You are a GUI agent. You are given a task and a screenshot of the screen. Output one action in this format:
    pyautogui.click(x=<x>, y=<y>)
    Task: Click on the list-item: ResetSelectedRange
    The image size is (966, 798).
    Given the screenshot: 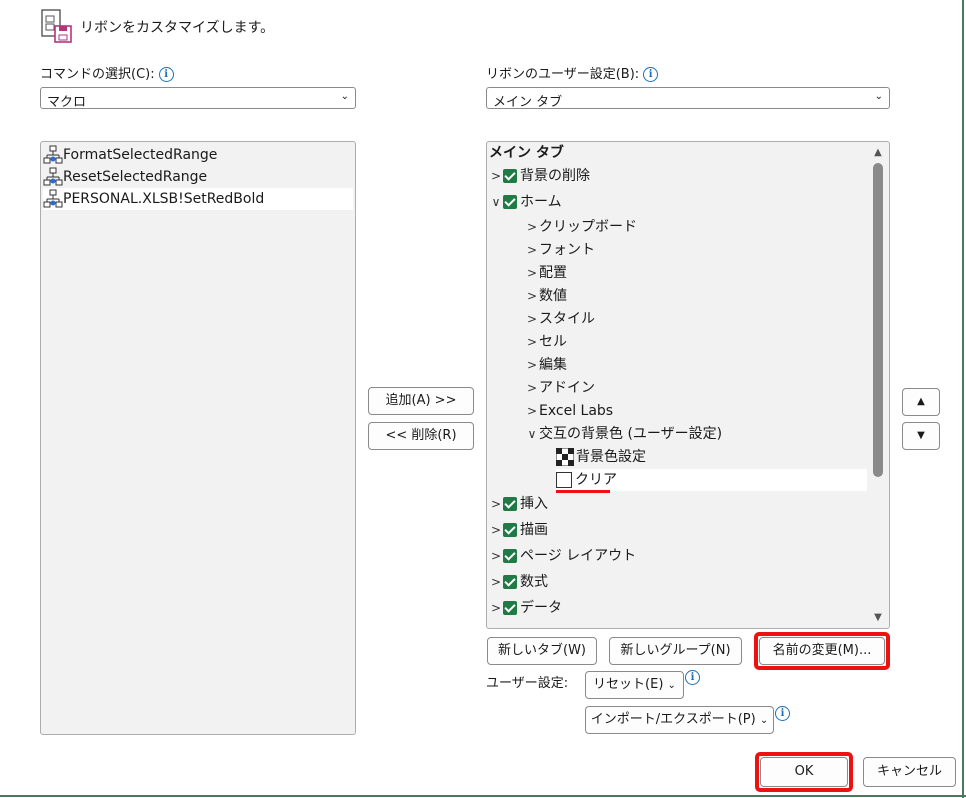 What is the action you would take?
    pyautogui.click(x=125, y=177)
    